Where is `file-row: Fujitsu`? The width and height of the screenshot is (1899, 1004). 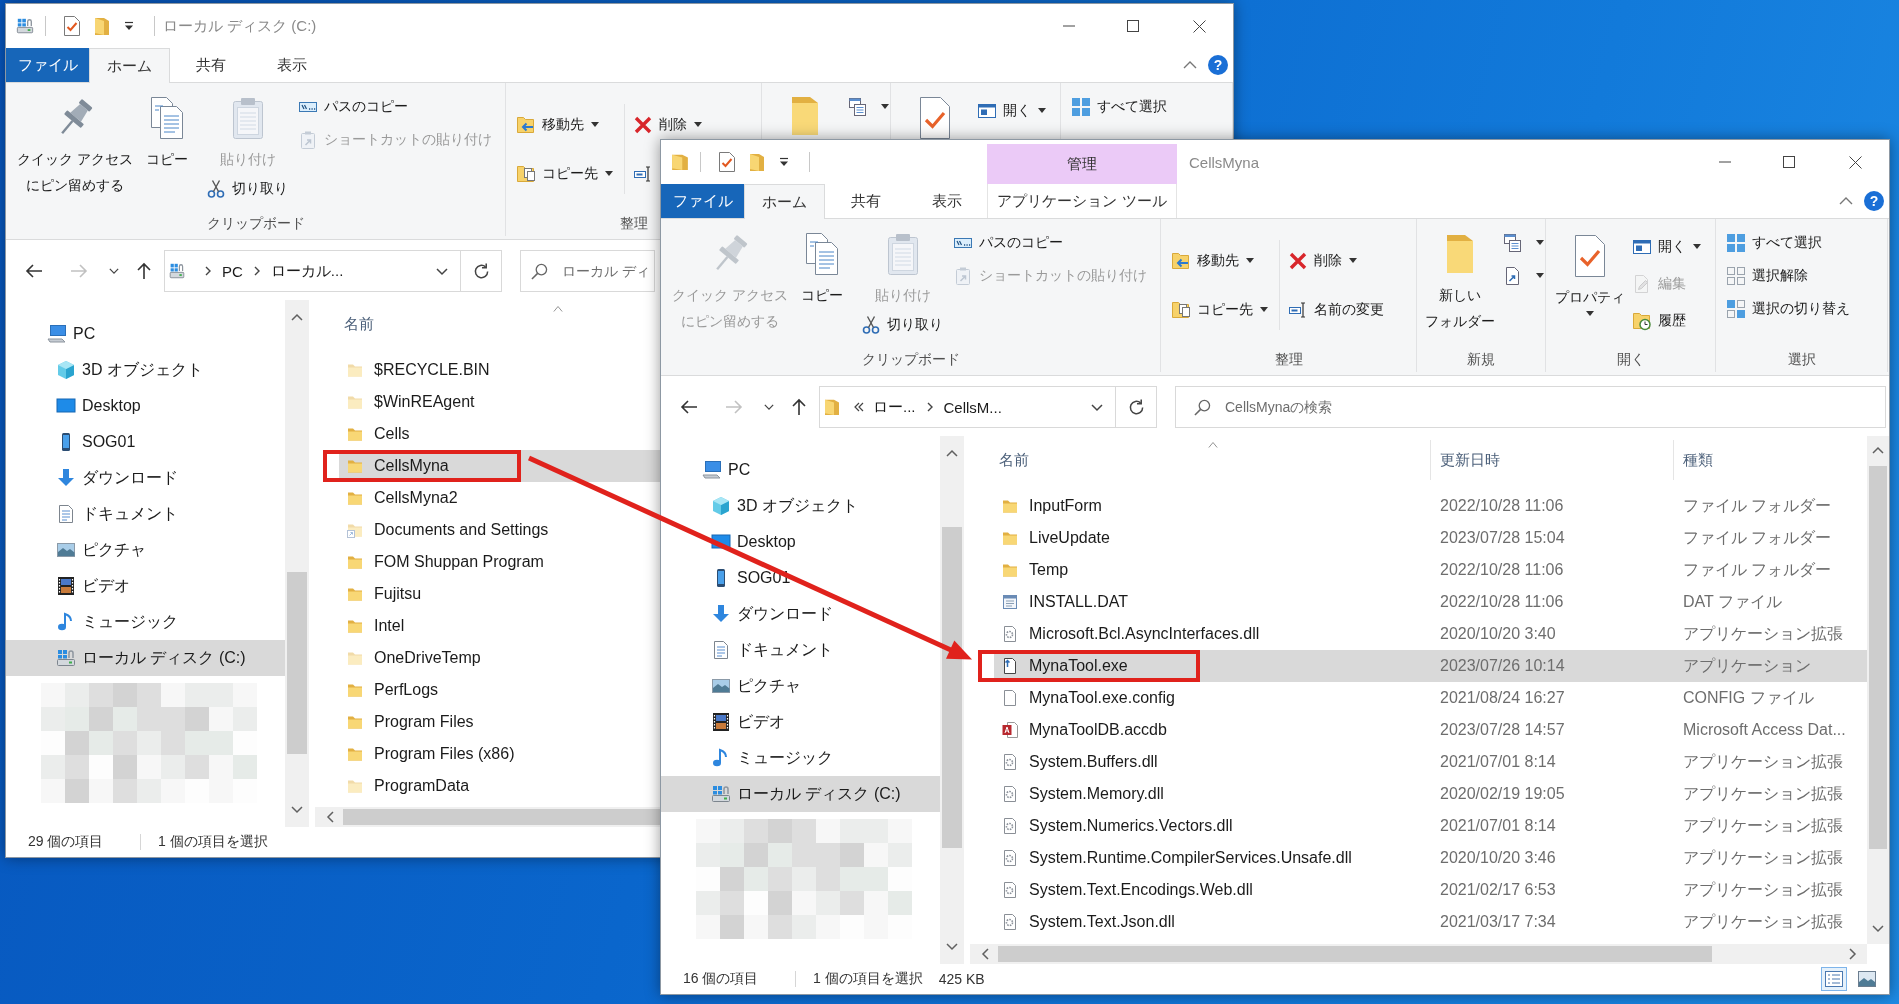
file-row: Fujitsu is located at coordinates (499, 594).